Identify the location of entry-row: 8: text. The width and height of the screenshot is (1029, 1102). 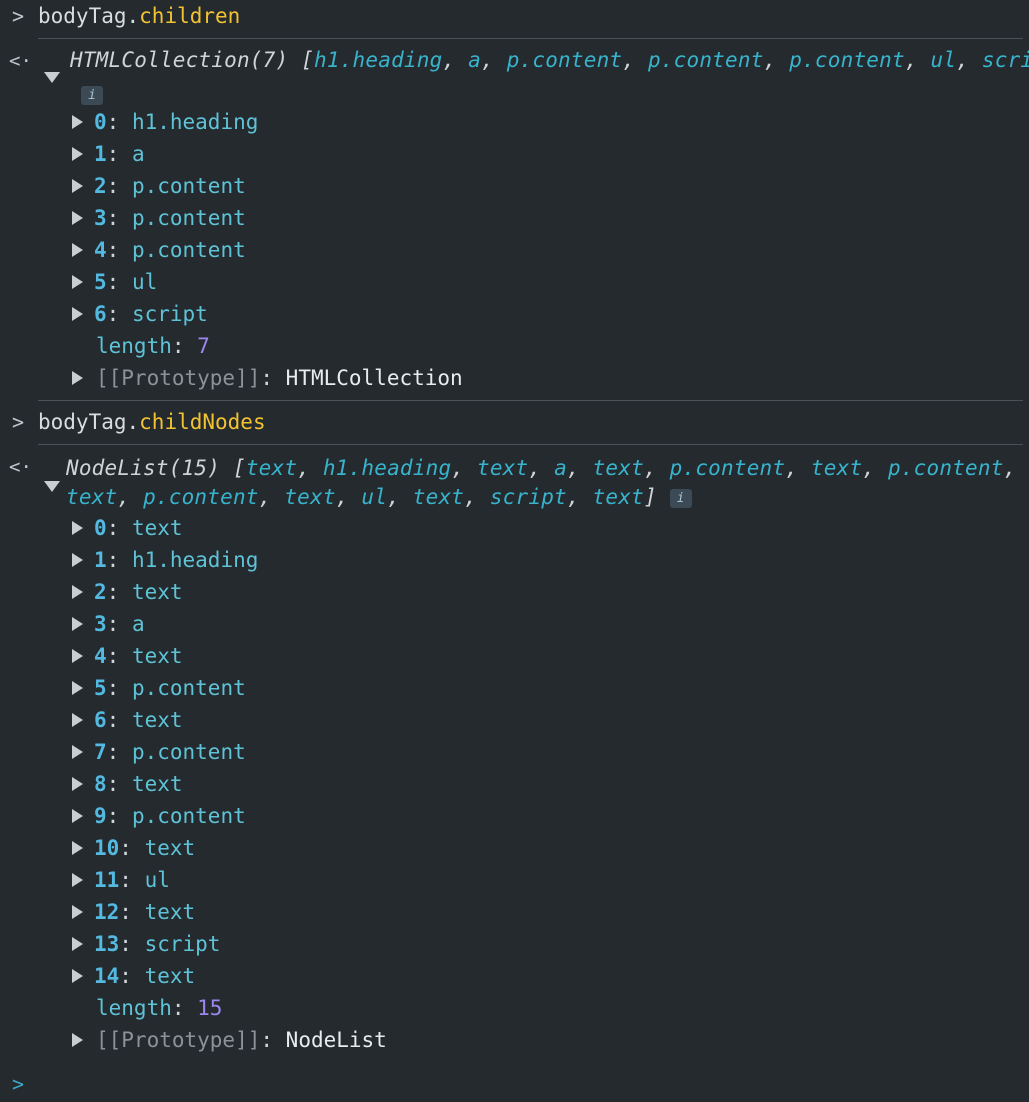
(138, 784).